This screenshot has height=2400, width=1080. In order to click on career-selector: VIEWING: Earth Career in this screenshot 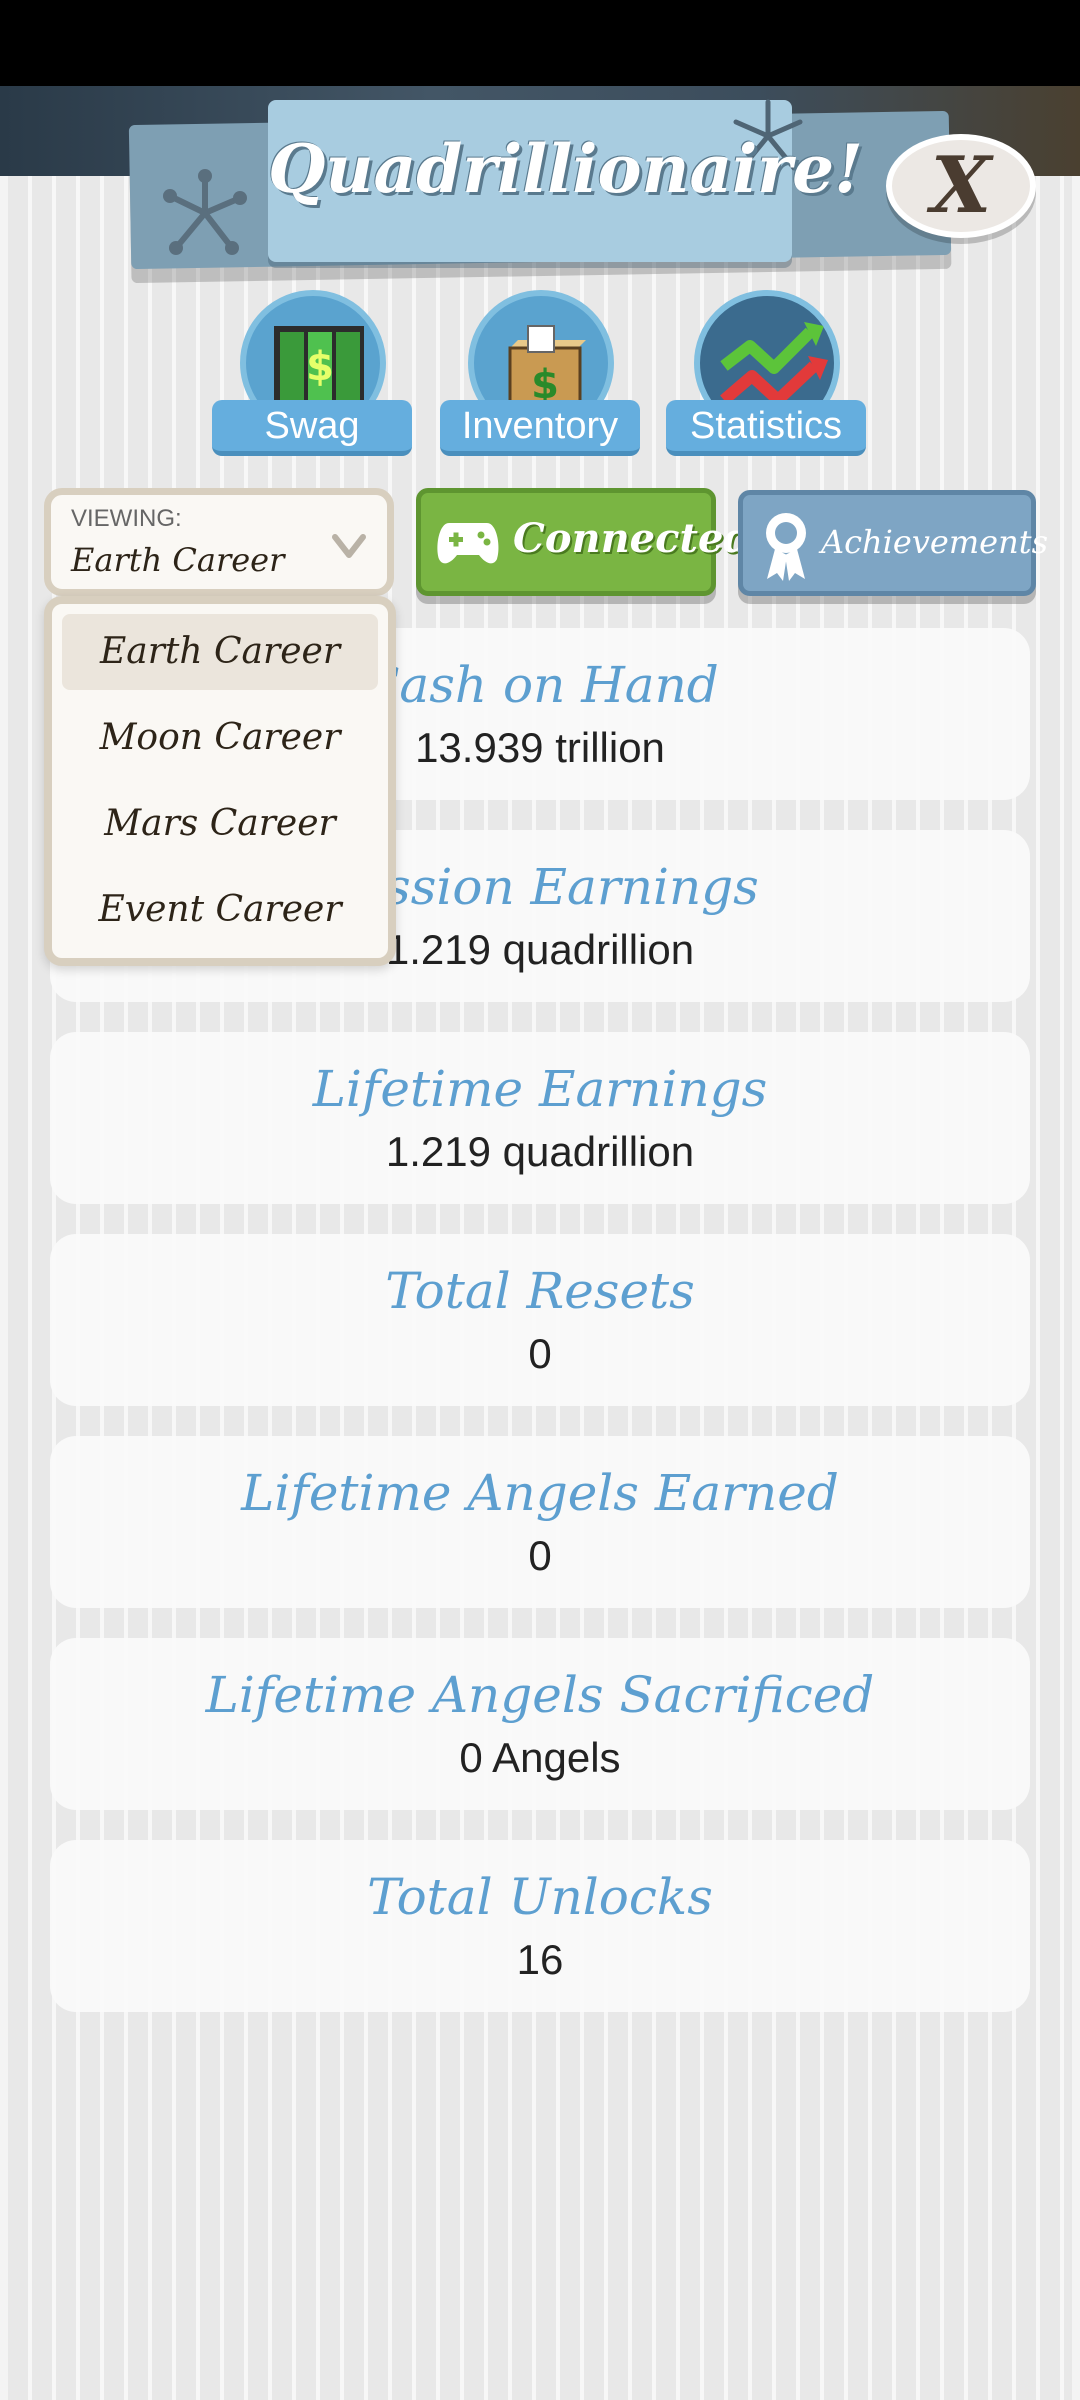, I will do `click(219, 542)`.